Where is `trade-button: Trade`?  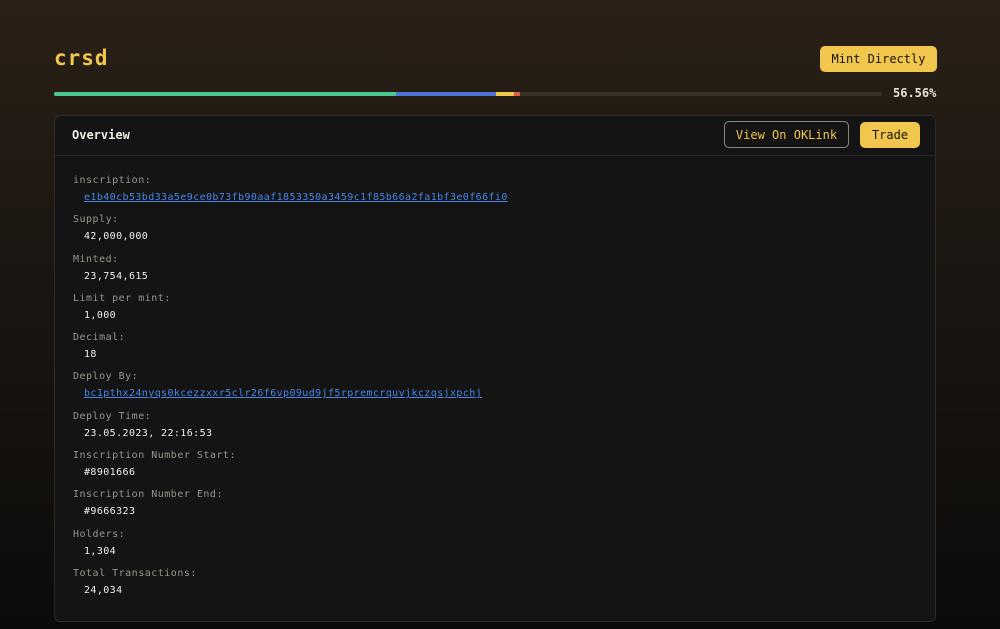 trade-button: Trade is located at coordinates (890, 135).